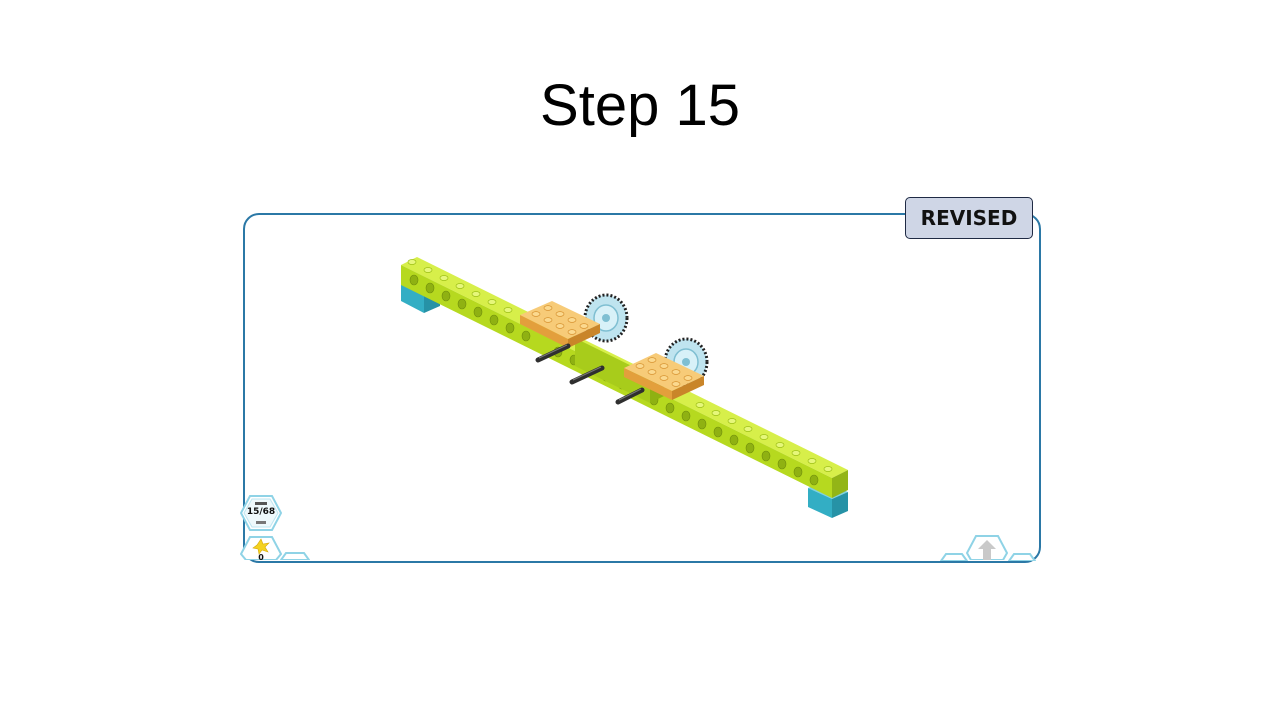 This screenshot has height=720, width=1280. Describe the element at coordinates (261, 557) in the screenshot. I see `score-value: 0` at that location.